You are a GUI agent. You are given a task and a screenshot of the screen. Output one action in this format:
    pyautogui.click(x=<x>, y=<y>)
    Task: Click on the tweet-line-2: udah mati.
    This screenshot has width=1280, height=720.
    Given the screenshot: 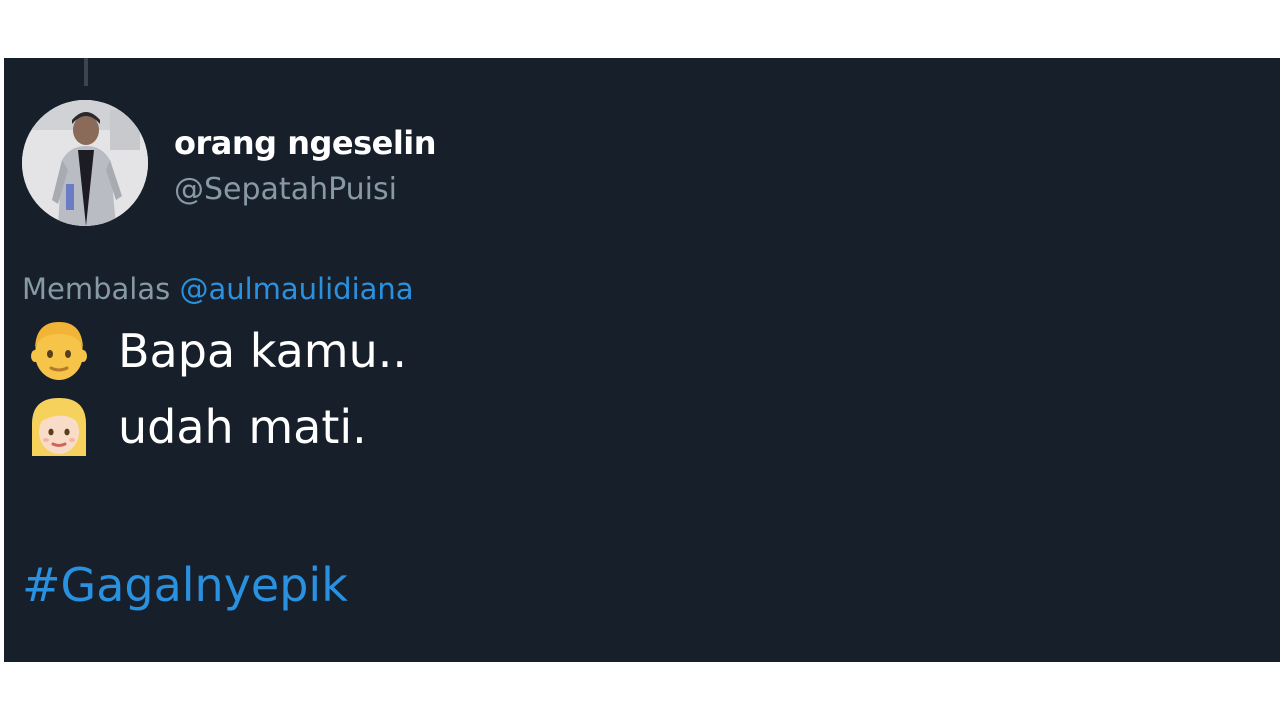 What is the action you would take?
    pyautogui.click(x=196, y=427)
    